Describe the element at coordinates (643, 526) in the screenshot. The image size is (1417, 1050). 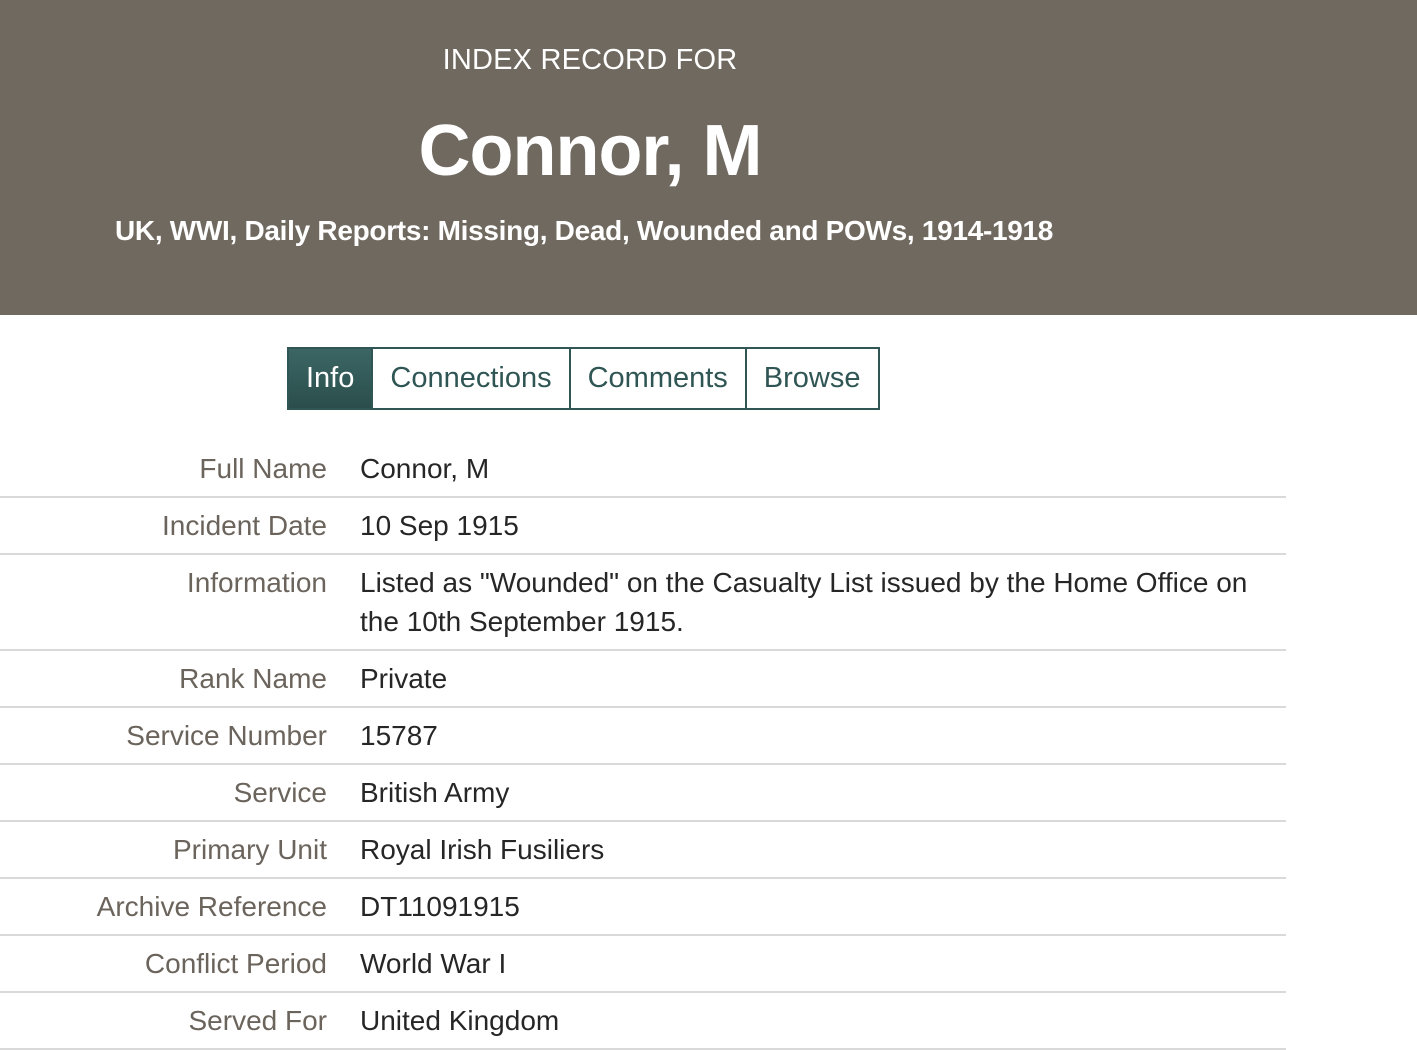
I see `record-row-incident-date: Incident Date 10 Sep 1915` at that location.